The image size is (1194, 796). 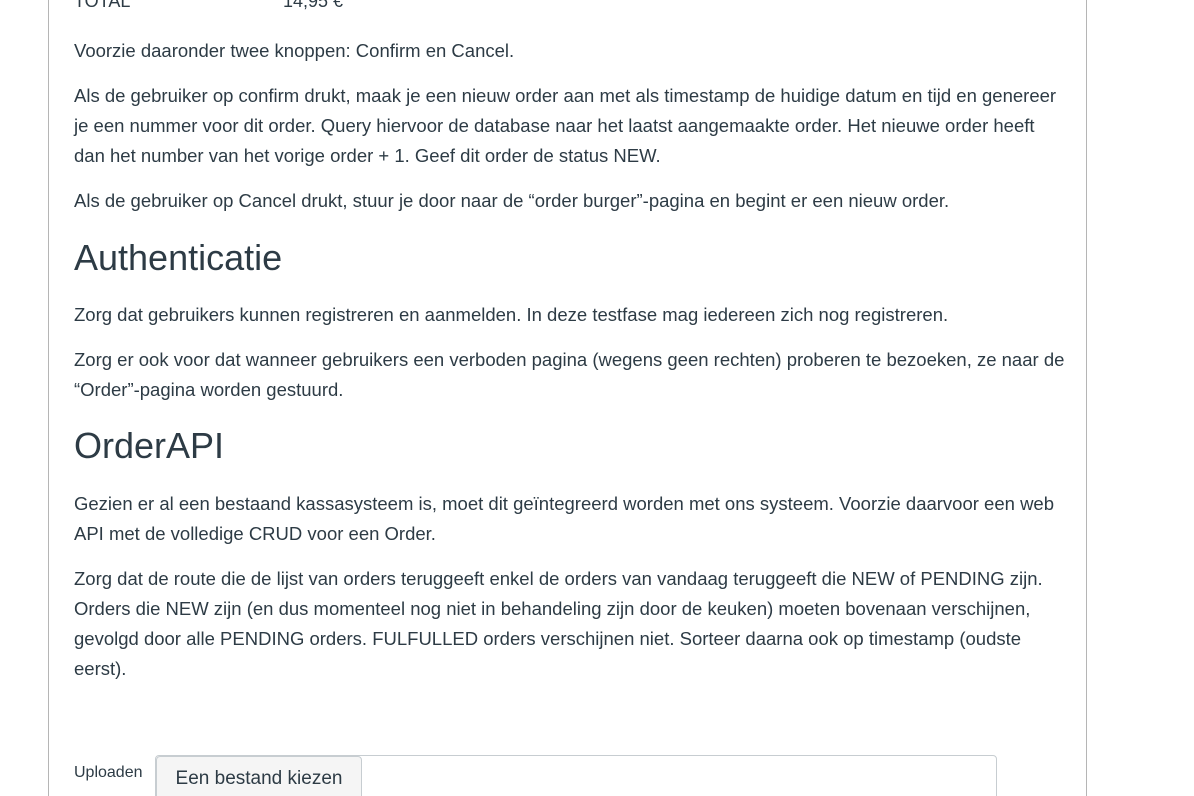 I want to click on upload-row: Uploaden Een bestand kiezen, so click(x=539, y=775).